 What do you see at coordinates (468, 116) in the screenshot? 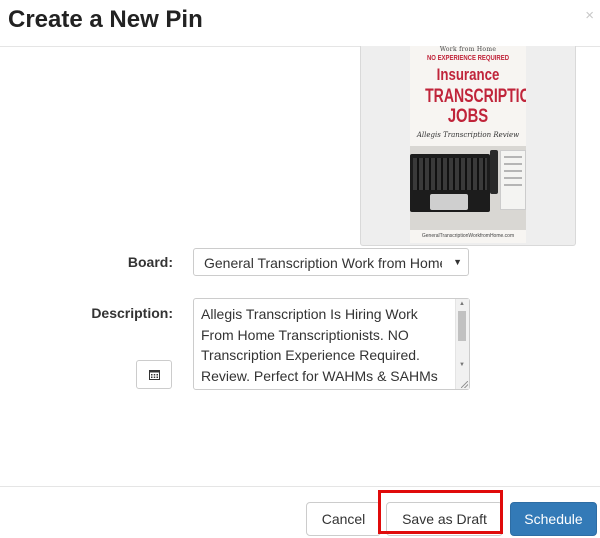
I see `pin-title-line-3: JOBS` at bounding box center [468, 116].